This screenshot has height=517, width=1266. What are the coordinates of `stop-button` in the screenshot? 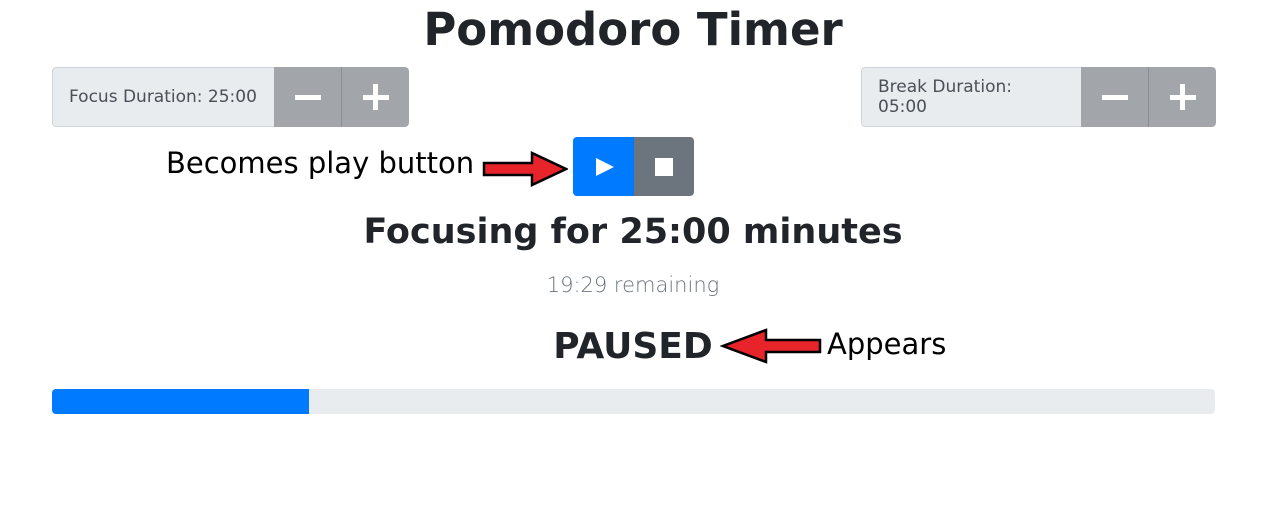 It's located at (664, 166).